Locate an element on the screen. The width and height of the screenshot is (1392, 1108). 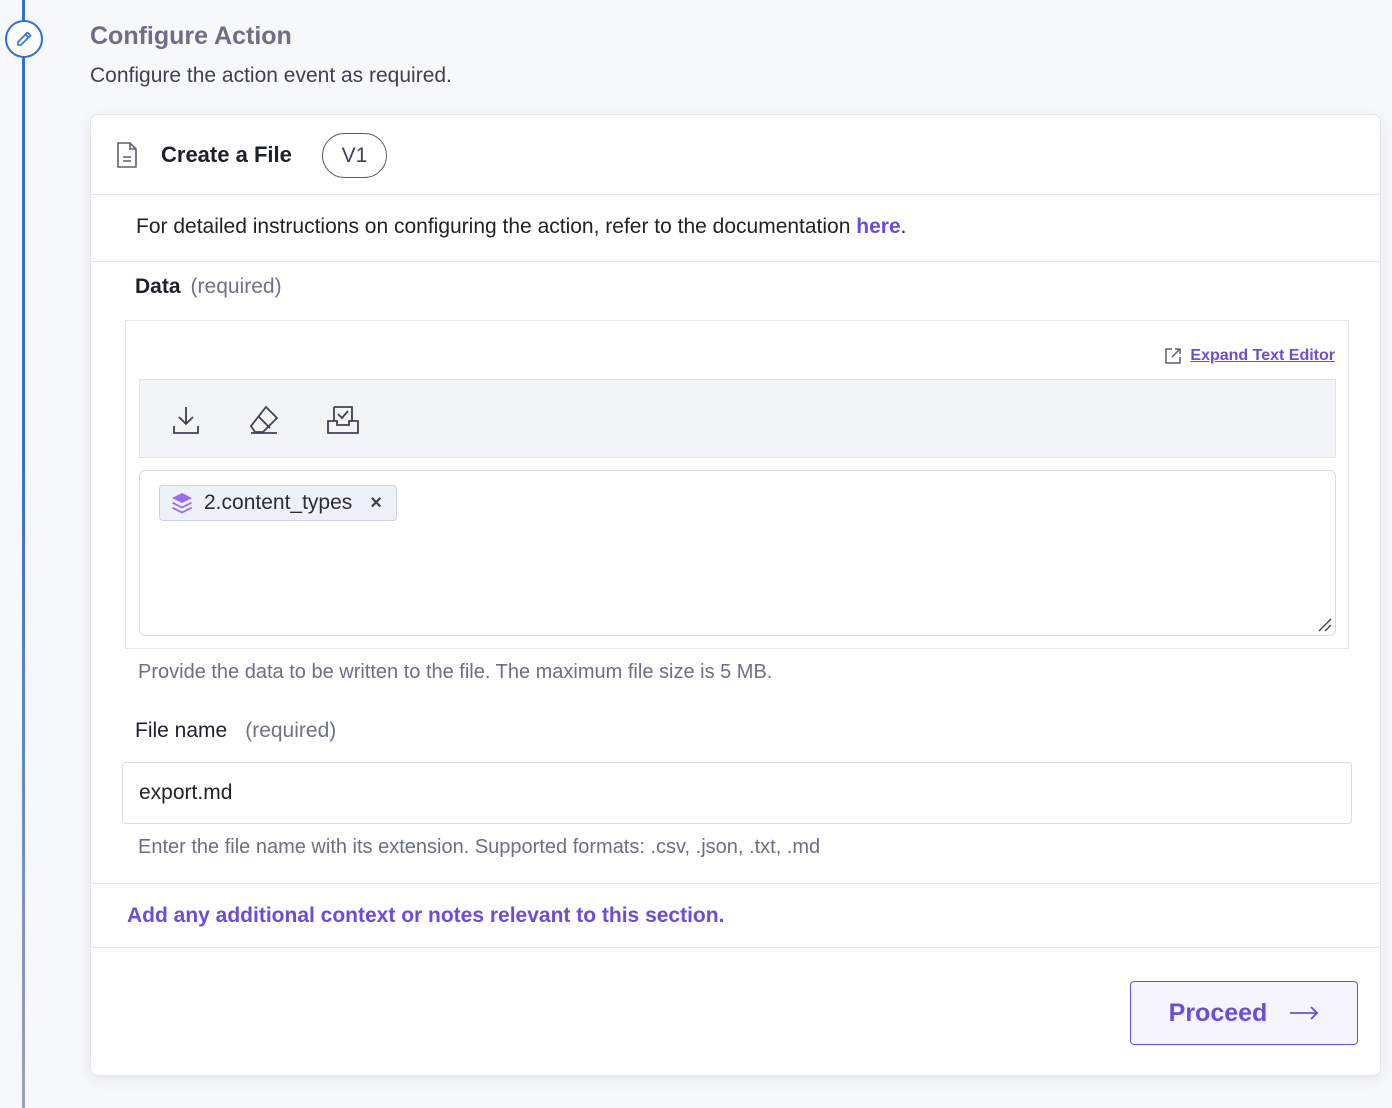
expand-text-editor-link: Expand Text Editor is located at coordinates (1249, 356).